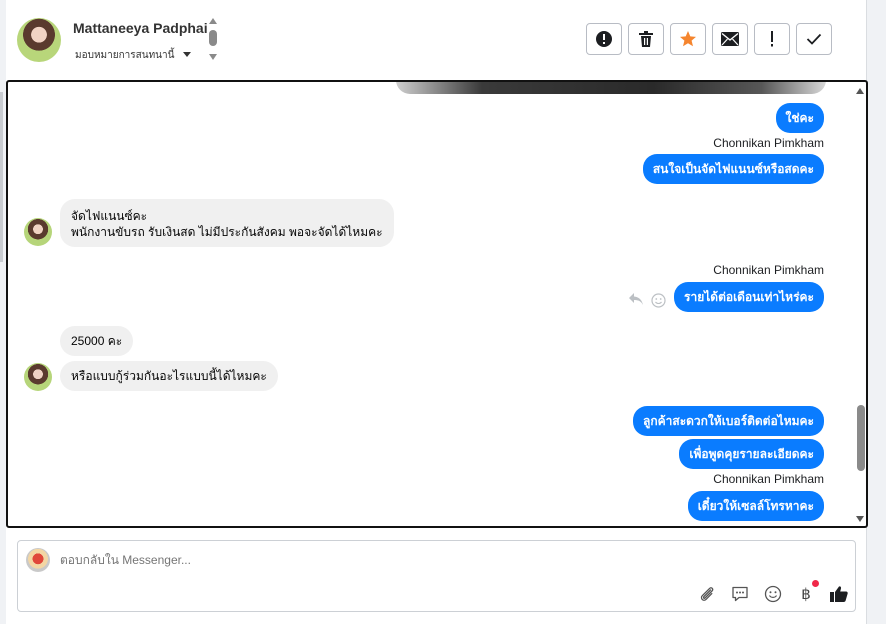 The width and height of the screenshot is (886, 624). What do you see at coordinates (611, 88) in the screenshot?
I see `shared-image-preview` at bounding box center [611, 88].